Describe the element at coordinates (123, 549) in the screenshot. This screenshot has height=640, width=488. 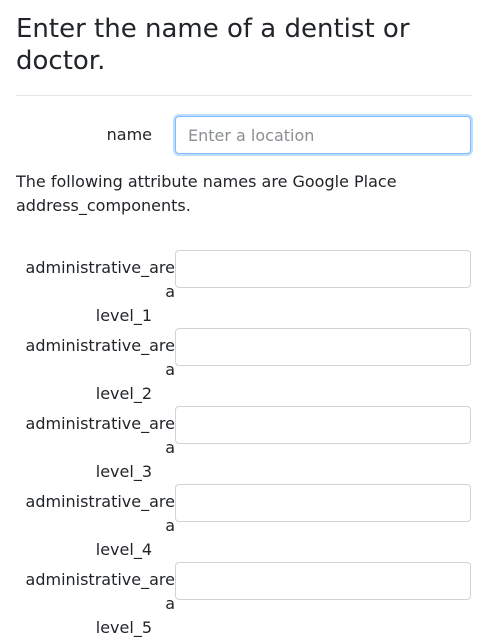
I see `address-label-part: level_4` at that location.